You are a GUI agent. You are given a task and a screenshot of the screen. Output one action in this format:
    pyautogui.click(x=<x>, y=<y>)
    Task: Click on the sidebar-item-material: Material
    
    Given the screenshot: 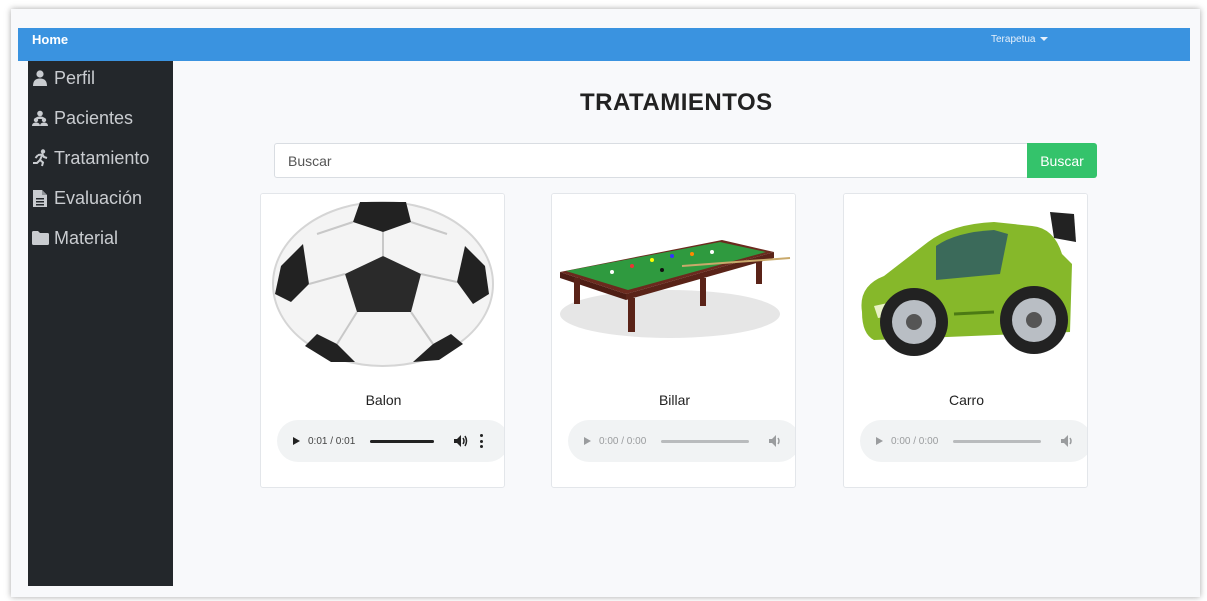 What is the action you would take?
    pyautogui.click(x=74, y=238)
    